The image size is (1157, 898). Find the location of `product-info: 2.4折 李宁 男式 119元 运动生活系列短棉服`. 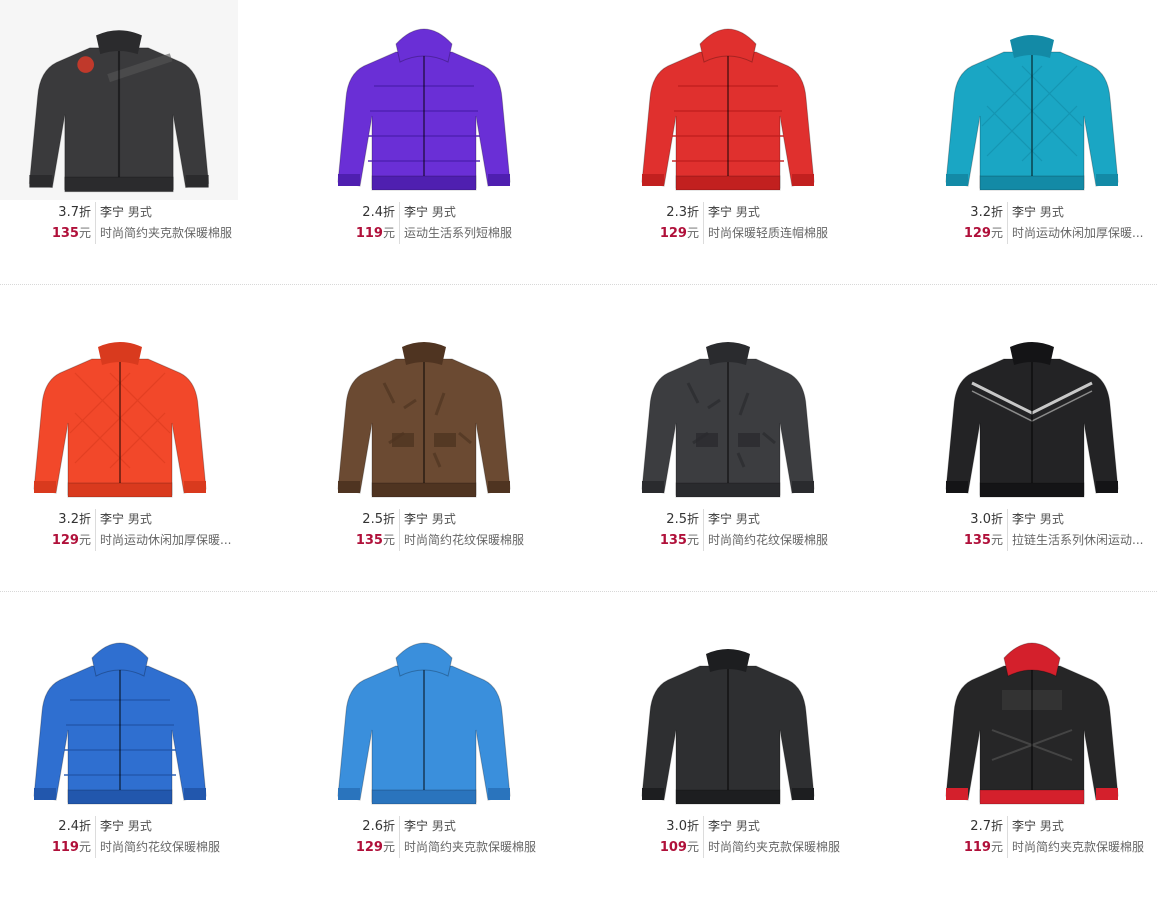

product-info: 2.4折 李宁 男式 119元 运动生活系列短棉服 is located at coordinates (459, 223).